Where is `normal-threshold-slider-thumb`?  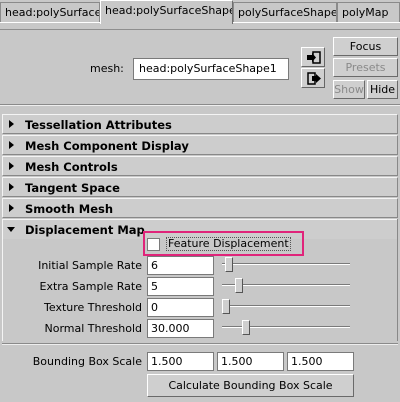 normal-threshold-slider-thumb is located at coordinates (246, 327).